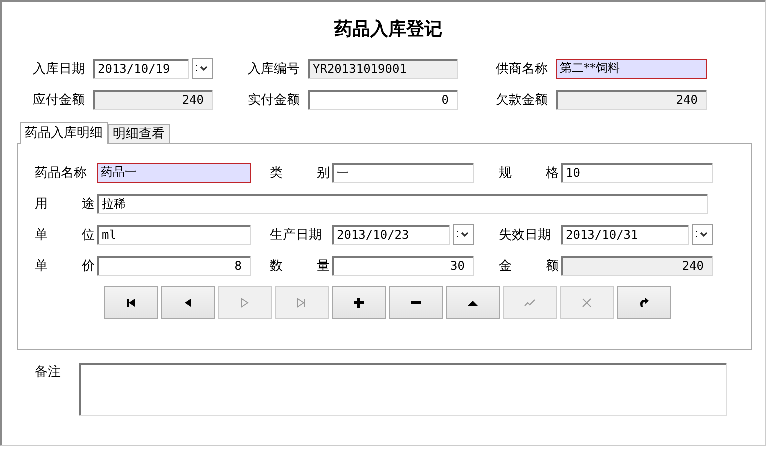 This screenshot has width=770, height=450. What do you see at coordinates (529, 266) in the screenshot?
I see `field-label: 金 额` at bounding box center [529, 266].